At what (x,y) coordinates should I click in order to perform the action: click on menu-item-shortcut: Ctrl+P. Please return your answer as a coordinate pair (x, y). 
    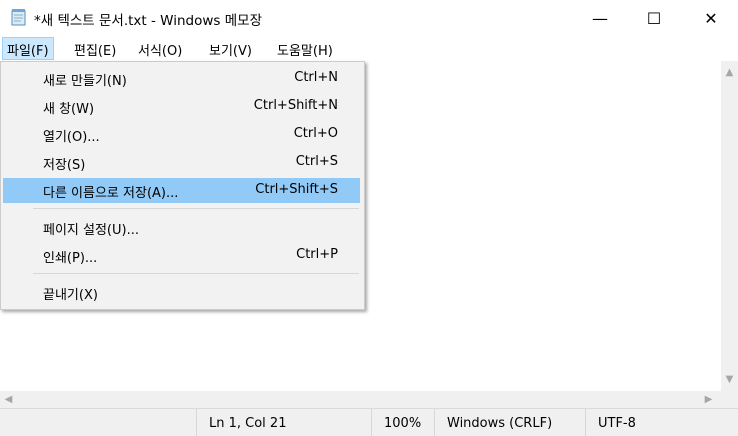
    Looking at the image, I should click on (317, 254).